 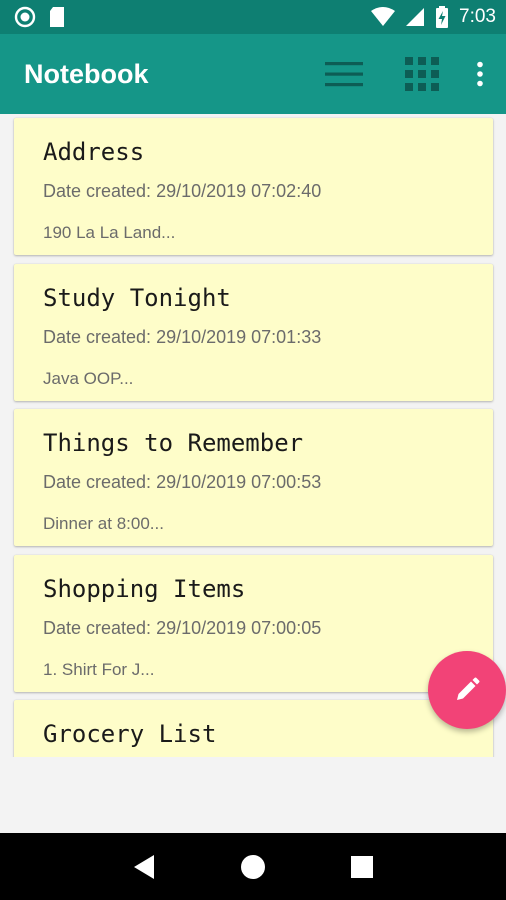 I want to click on status-time: 7:03, so click(x=477, y=16).